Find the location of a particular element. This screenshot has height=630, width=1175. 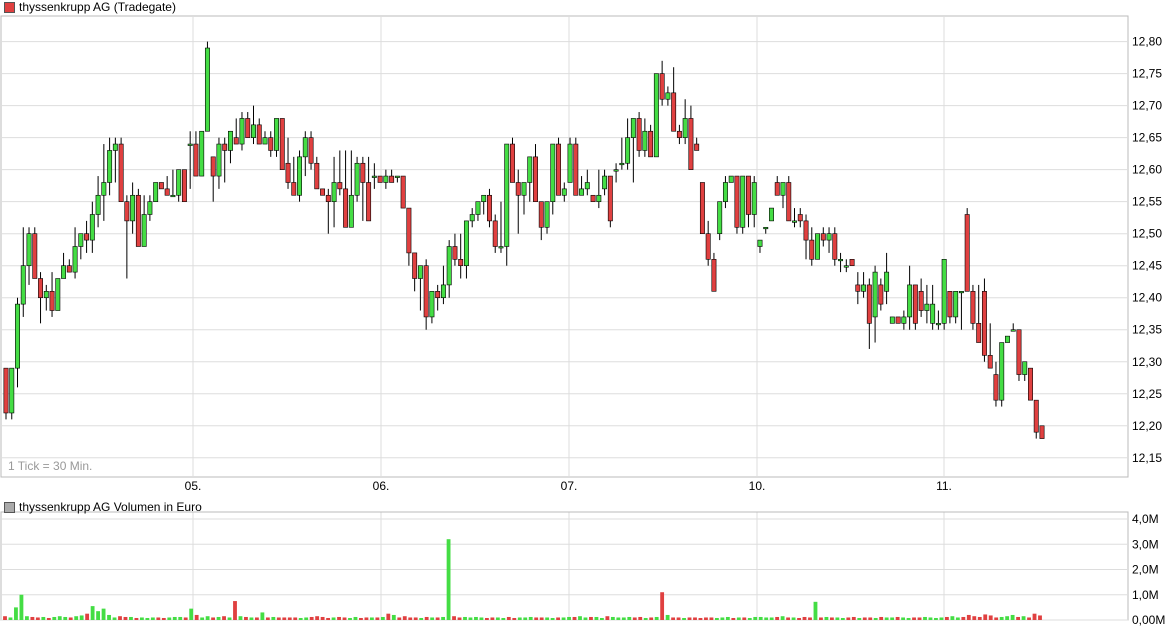

volume-y-tick-label: 1,0M is located at coordinates (1145, 595).